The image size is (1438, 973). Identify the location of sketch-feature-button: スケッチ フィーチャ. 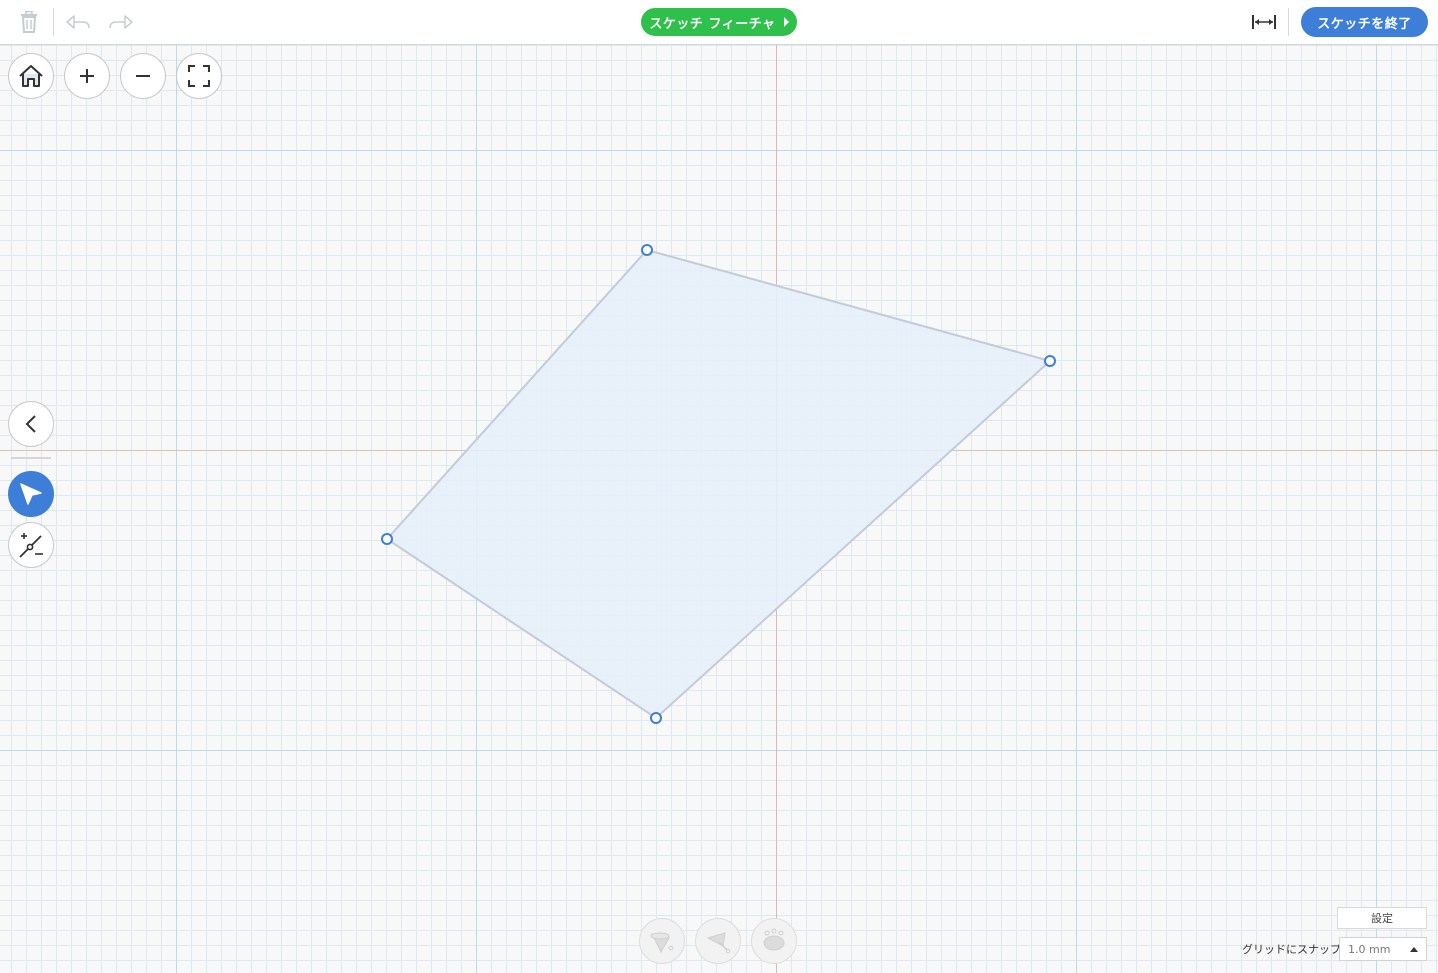
(719, 22).